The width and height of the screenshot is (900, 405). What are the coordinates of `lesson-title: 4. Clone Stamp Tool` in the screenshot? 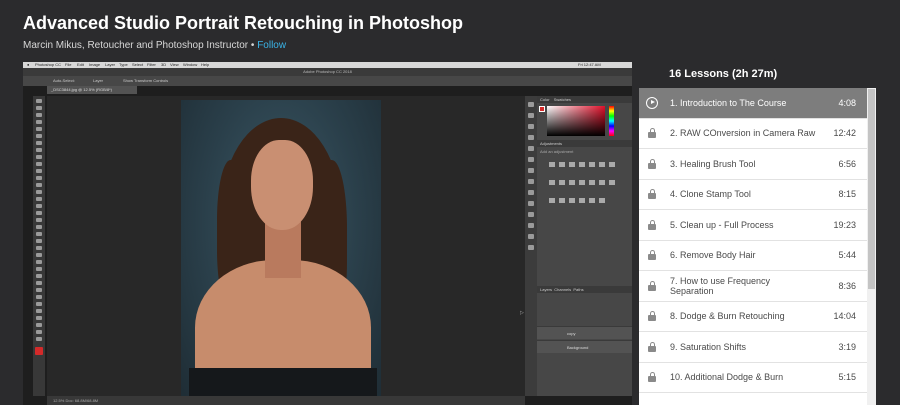 It's located at (710, 194).